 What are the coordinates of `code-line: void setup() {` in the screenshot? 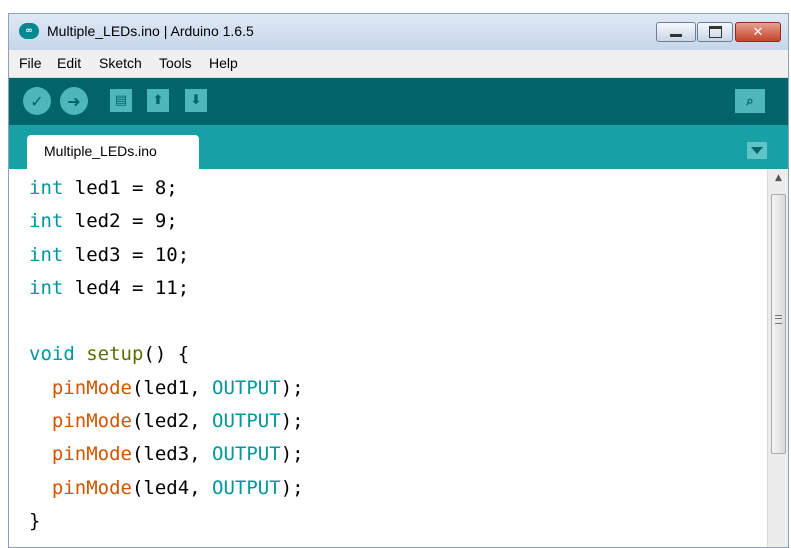 It's located at (166, 354).